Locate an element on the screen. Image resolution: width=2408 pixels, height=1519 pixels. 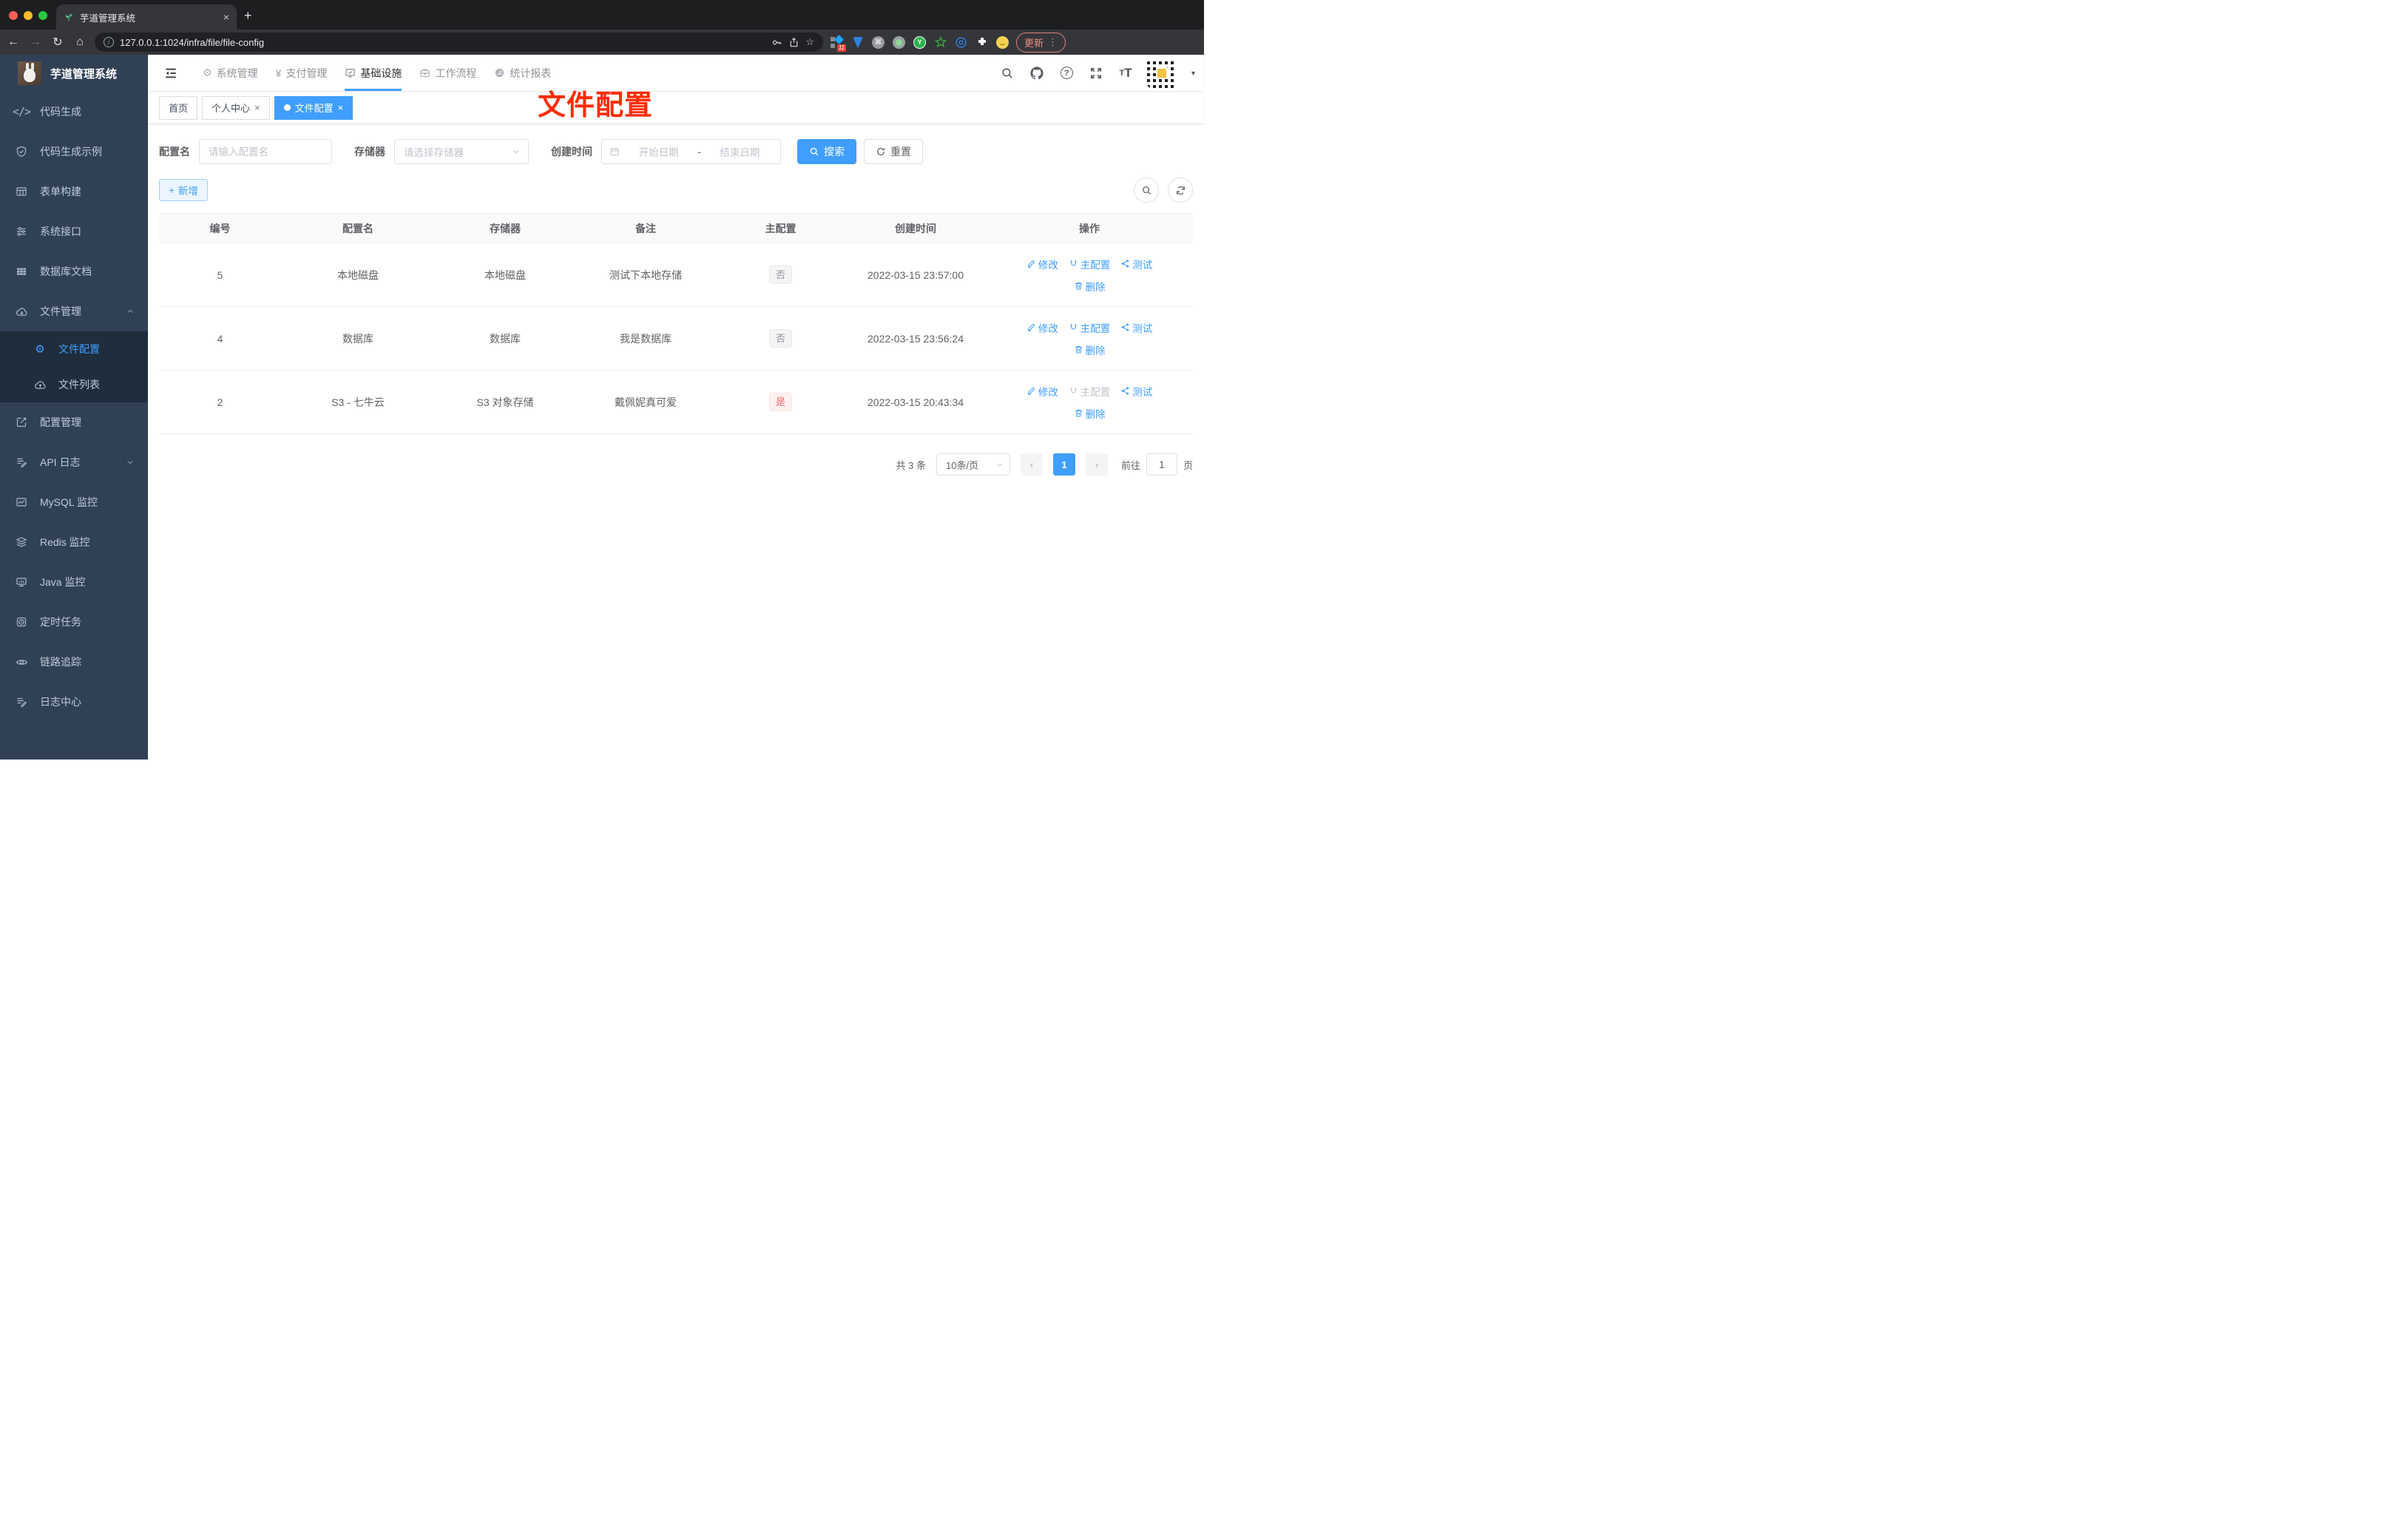
page-size-select: 10条/页 is located at coordinates (973, 464).